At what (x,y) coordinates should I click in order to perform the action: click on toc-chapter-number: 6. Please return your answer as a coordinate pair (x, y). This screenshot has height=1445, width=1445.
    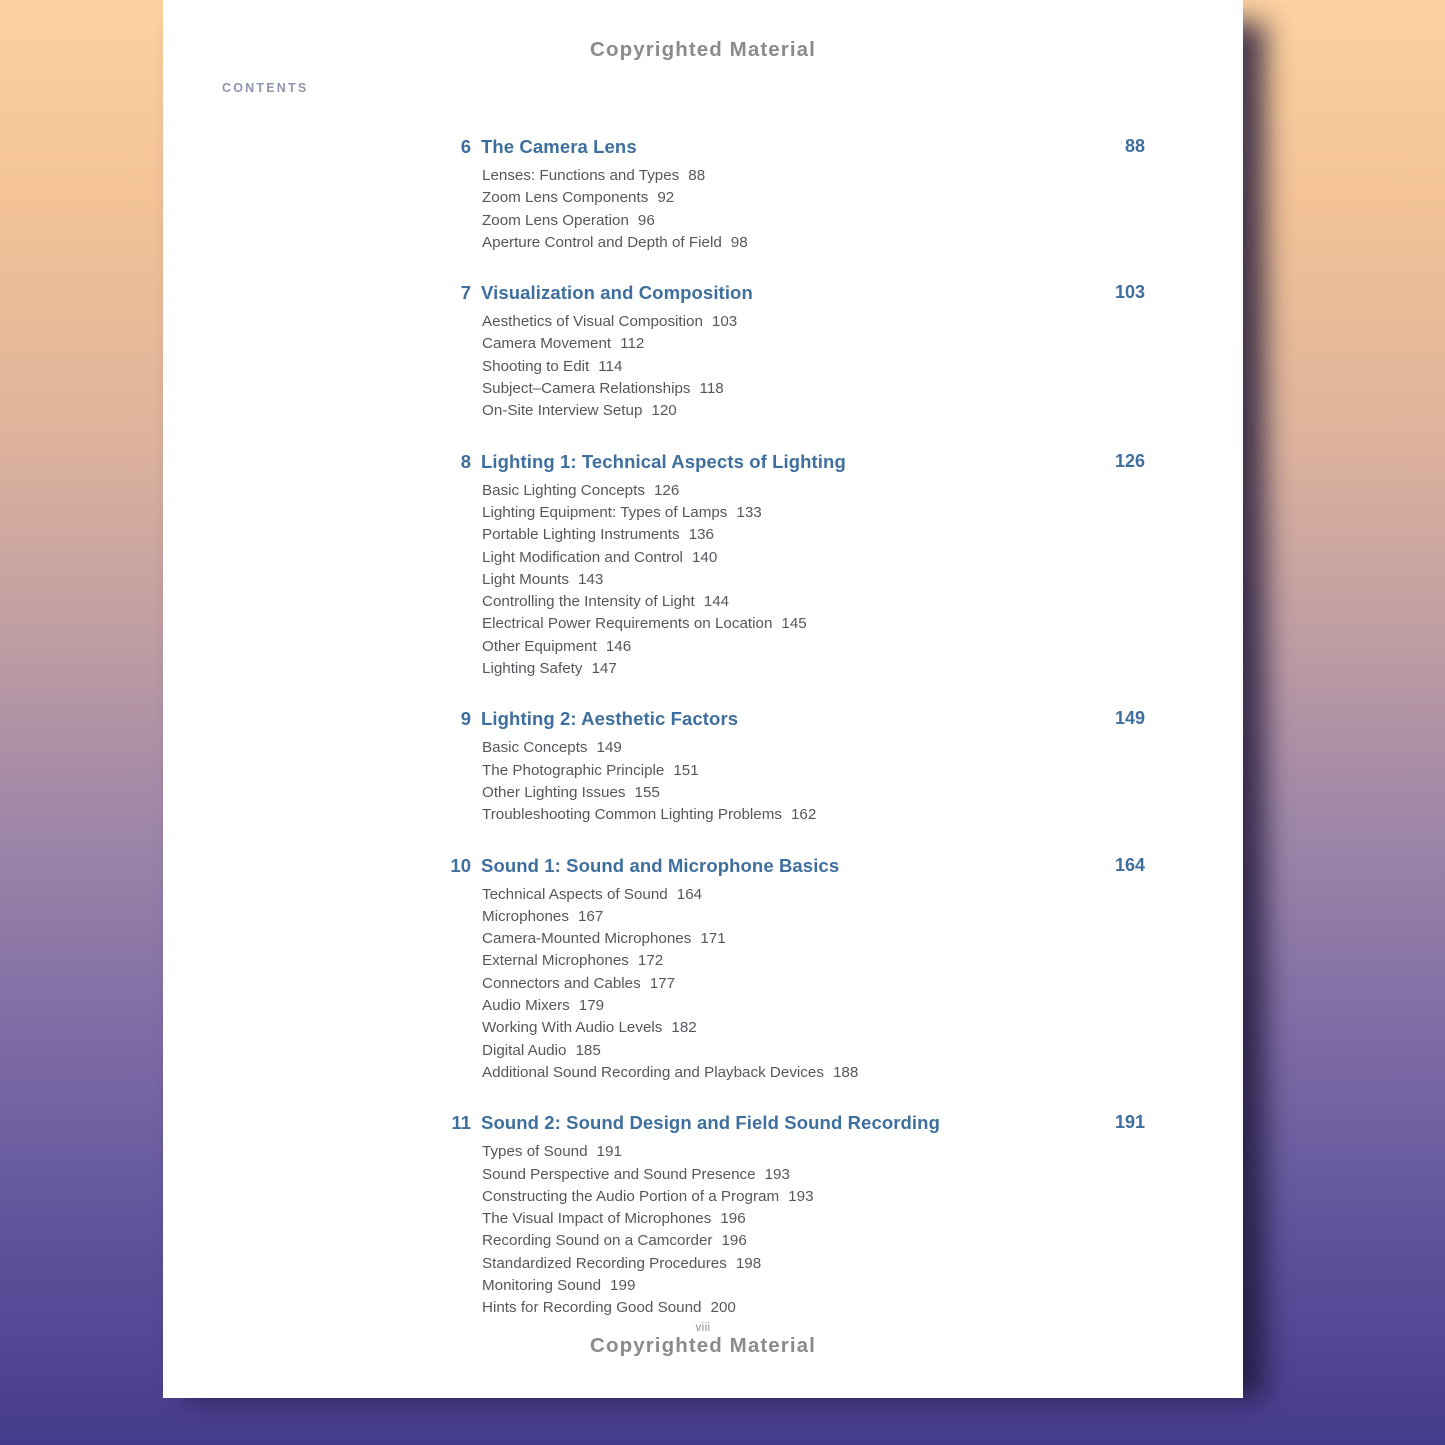
    Looking at the image, I should click on (465, 146).